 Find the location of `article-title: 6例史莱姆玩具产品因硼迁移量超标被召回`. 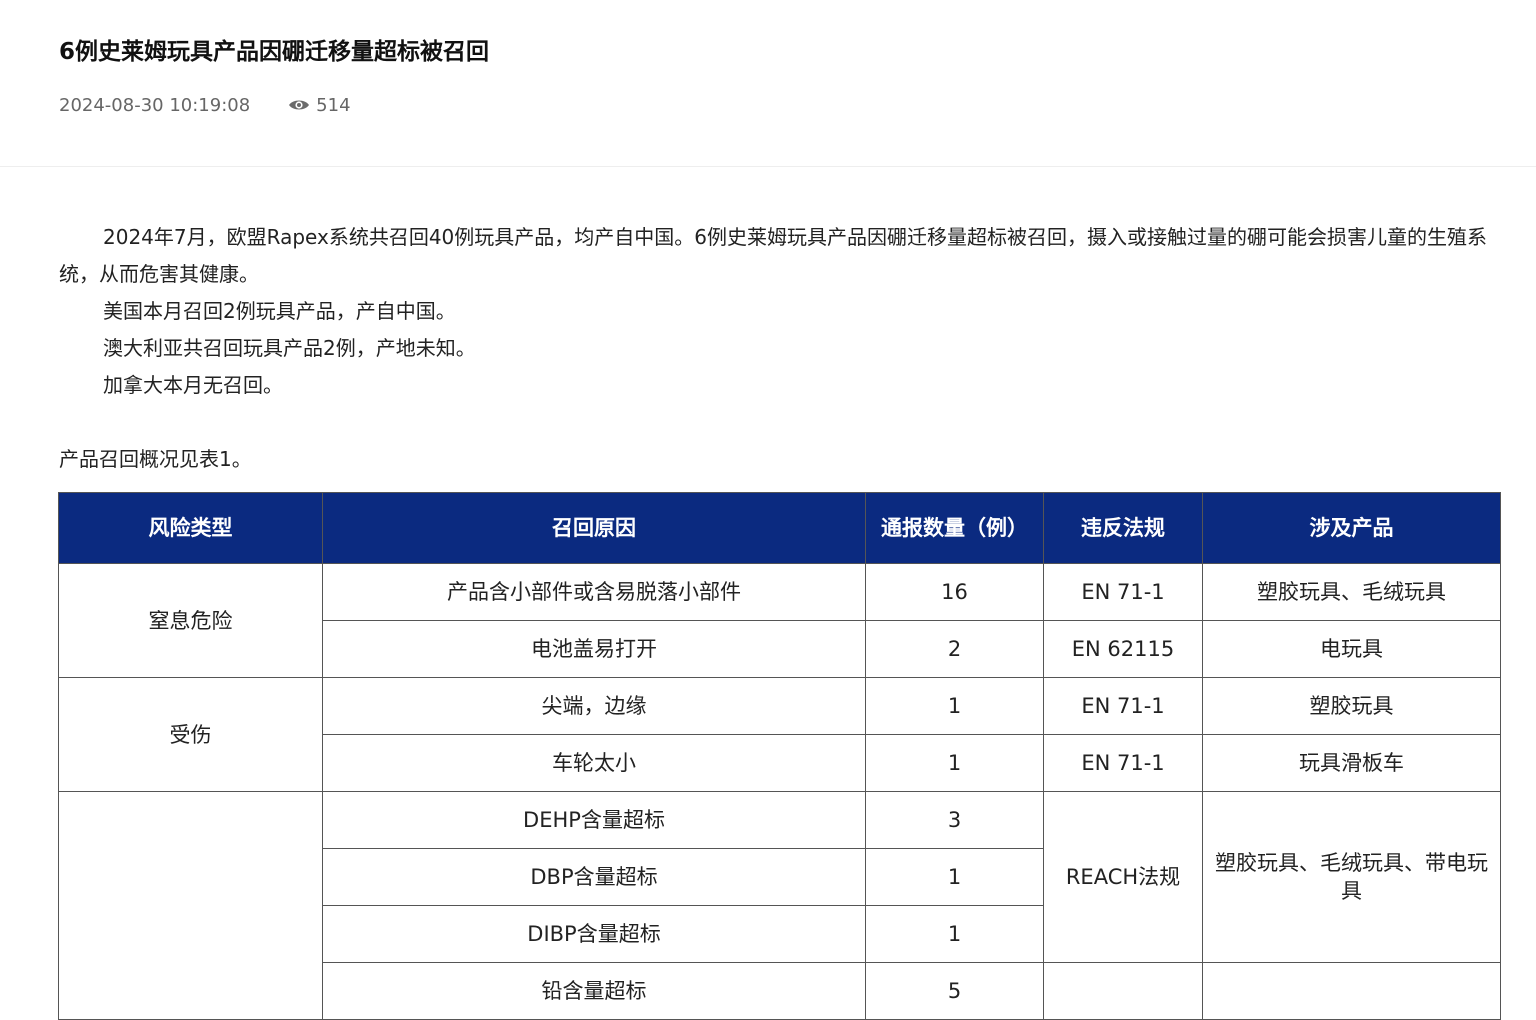

article-title: 6例史莱姆玩具产品因硼迁移量超标被召回 is located at coordinates (274, 52).